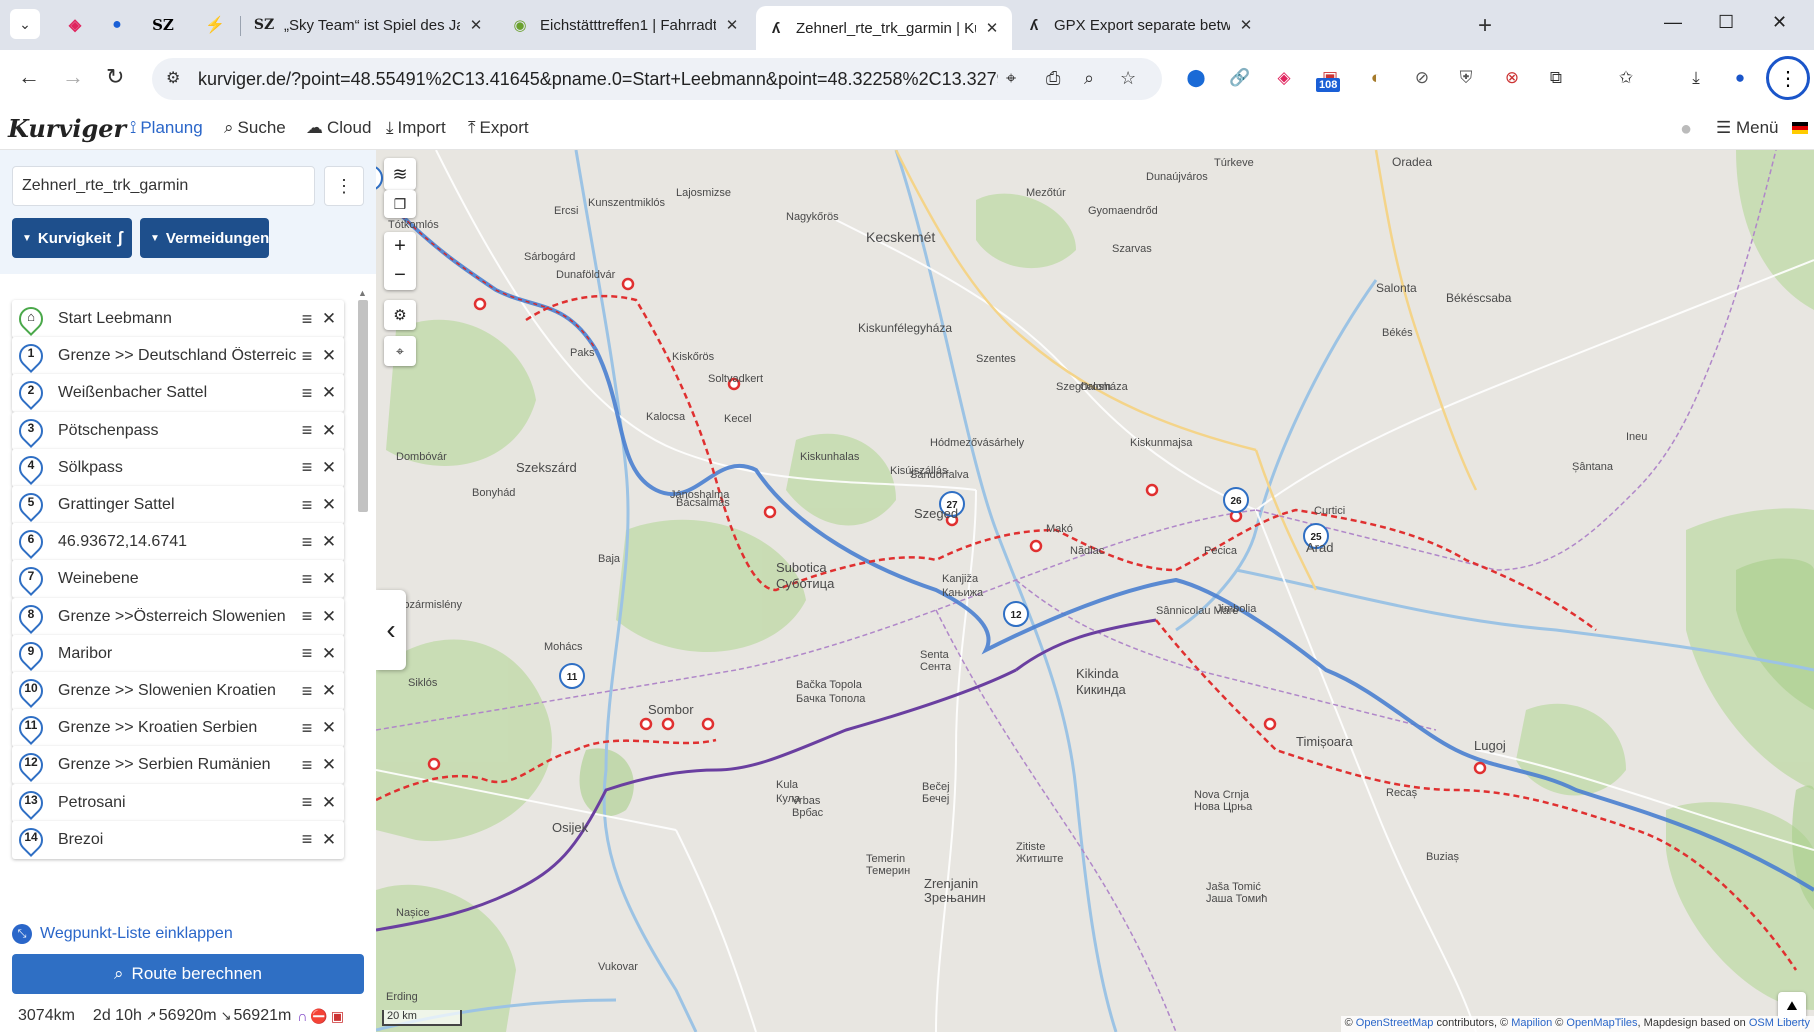  Describe the element at coordinates (1686, 129) in the screenshot. I see `user-icon: ●` at that location.